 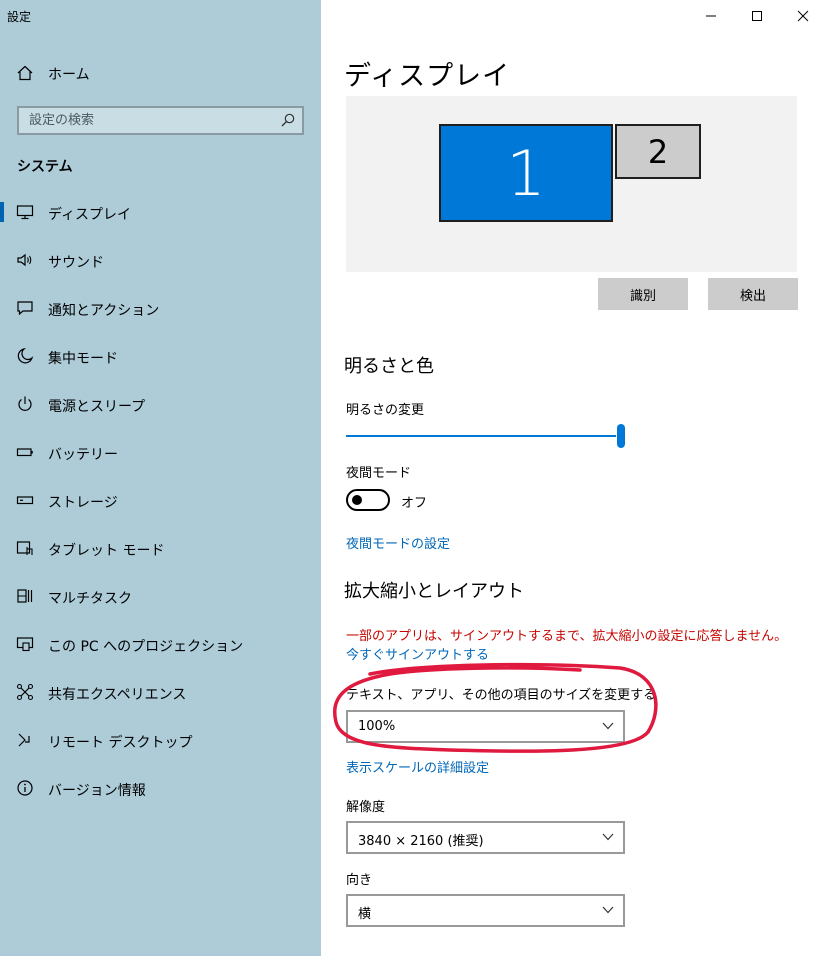 I want to click on section-label-system: システム, so click(x=45, y=167).